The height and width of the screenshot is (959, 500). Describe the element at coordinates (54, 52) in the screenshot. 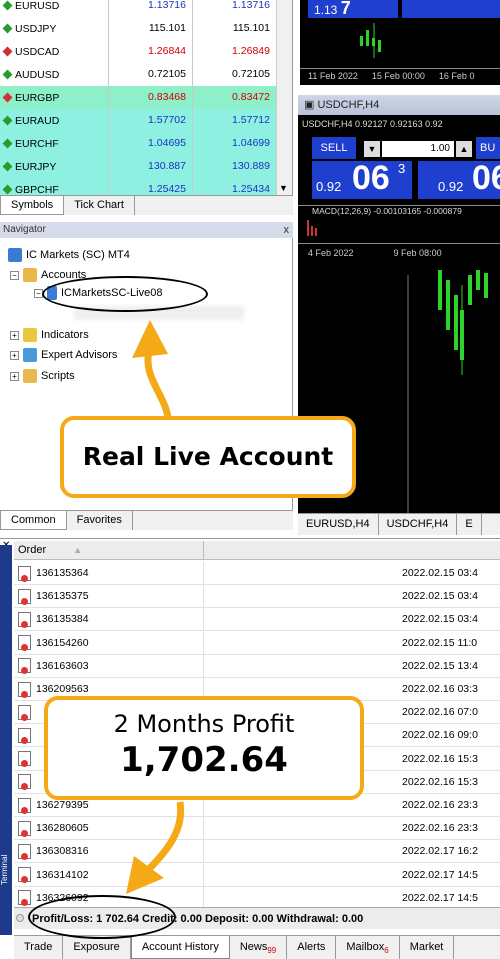

I see `symbol-cell: USDCAD` at that location.